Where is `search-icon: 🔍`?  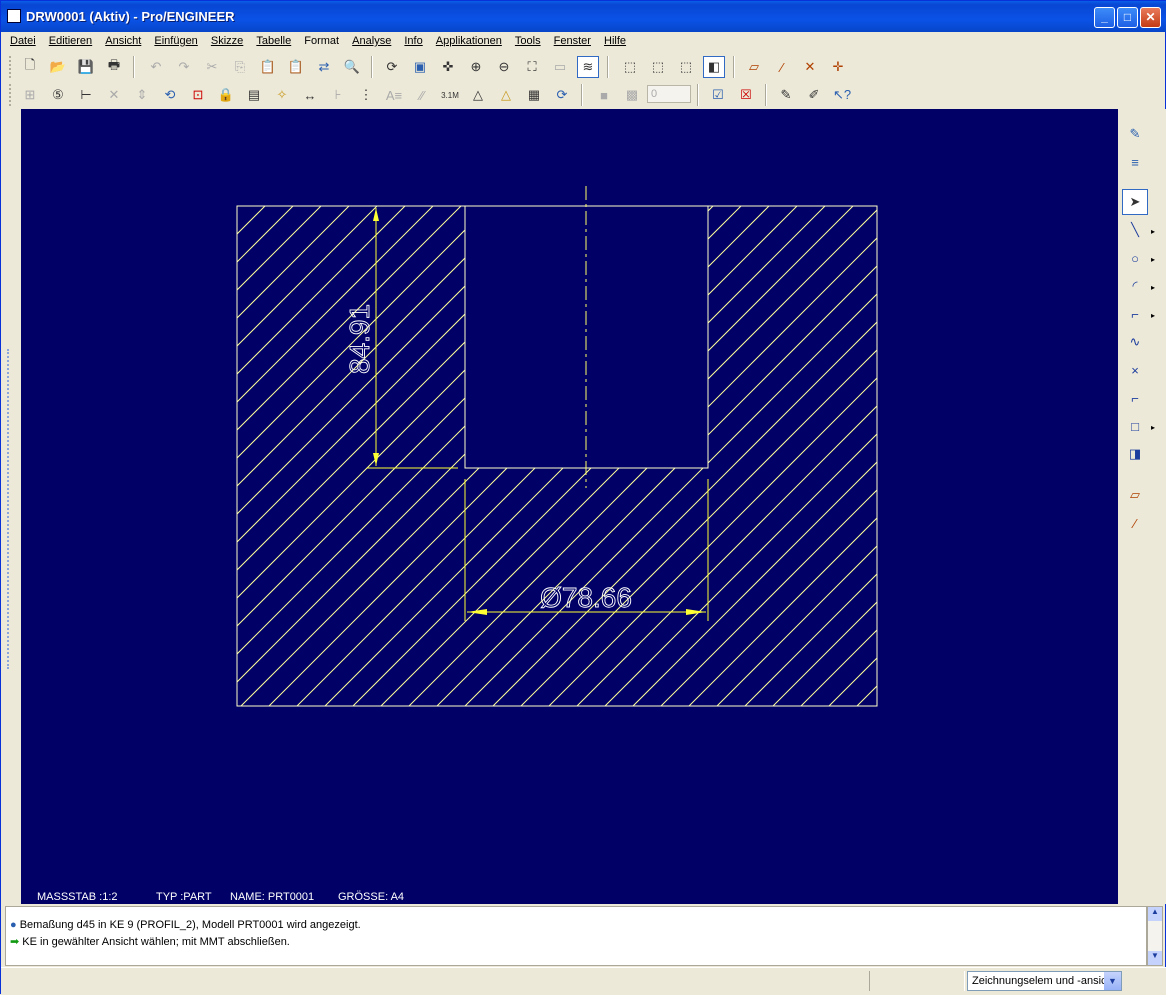
search-icon: 🔍 is located at coordinates (352, 67).